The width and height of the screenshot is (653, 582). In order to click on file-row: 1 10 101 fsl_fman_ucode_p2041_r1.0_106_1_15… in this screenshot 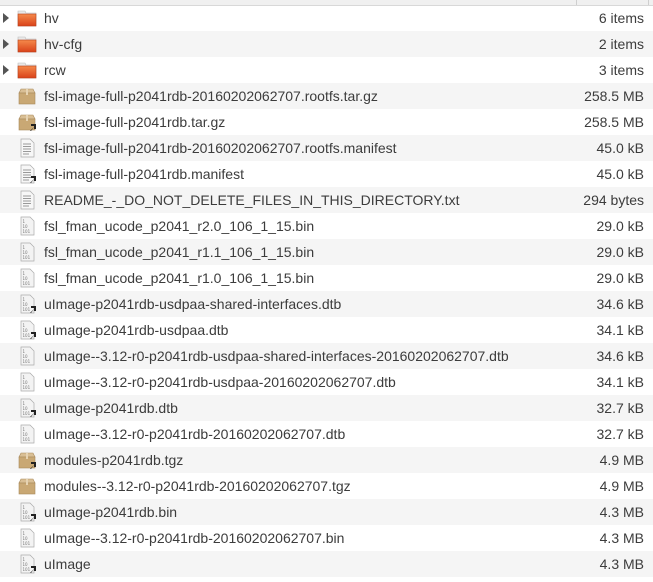, I will do `click(326, 278)`.